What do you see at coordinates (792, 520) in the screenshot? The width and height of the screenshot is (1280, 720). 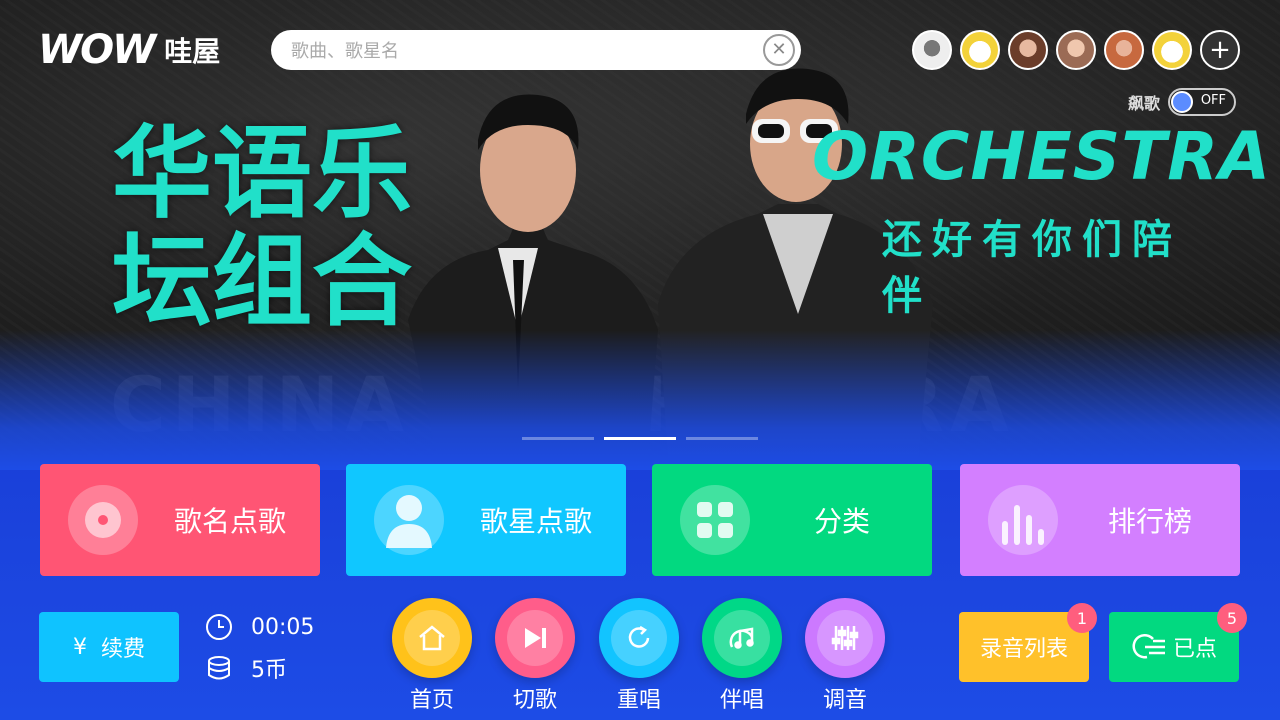 I see `category-button: 分类` at bounding box center [792, 520].